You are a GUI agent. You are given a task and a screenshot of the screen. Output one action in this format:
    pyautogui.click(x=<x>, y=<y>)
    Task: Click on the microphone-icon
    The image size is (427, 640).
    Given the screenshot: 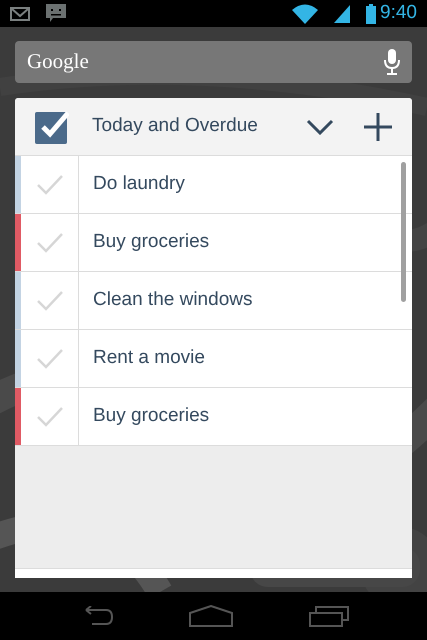 What is the action you would take?
    pyautogui.click(x=392, y=62)
    